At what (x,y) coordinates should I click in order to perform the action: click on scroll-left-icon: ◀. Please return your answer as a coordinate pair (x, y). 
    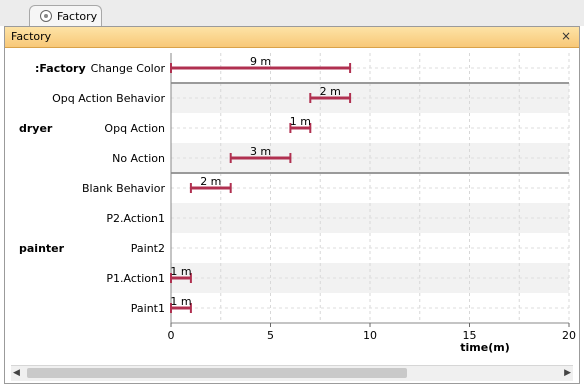
    Looking at the image, I should click on (16, 373).